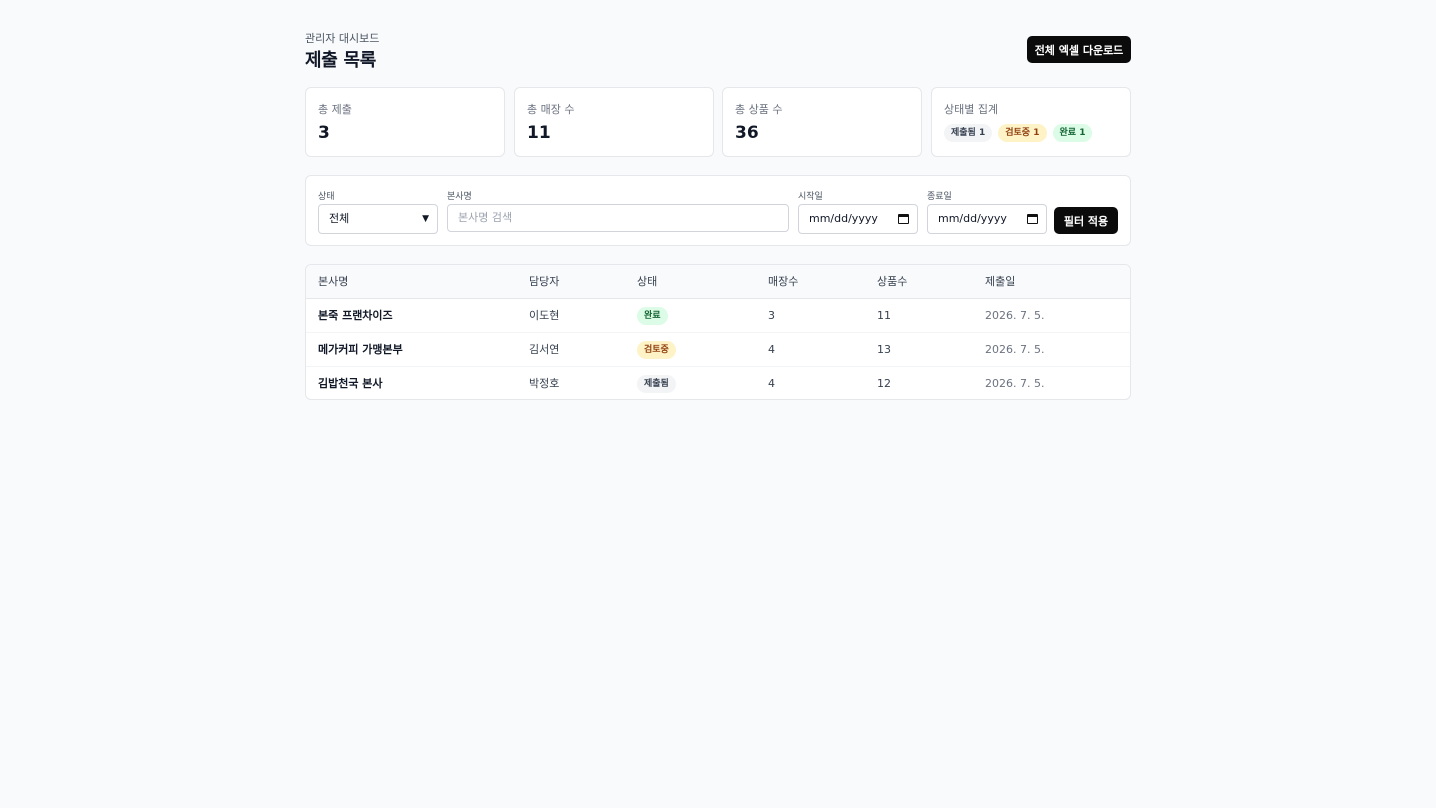 The image size is (1436, 808). I want to click on manager-name: 김서연, so click(544, 349).